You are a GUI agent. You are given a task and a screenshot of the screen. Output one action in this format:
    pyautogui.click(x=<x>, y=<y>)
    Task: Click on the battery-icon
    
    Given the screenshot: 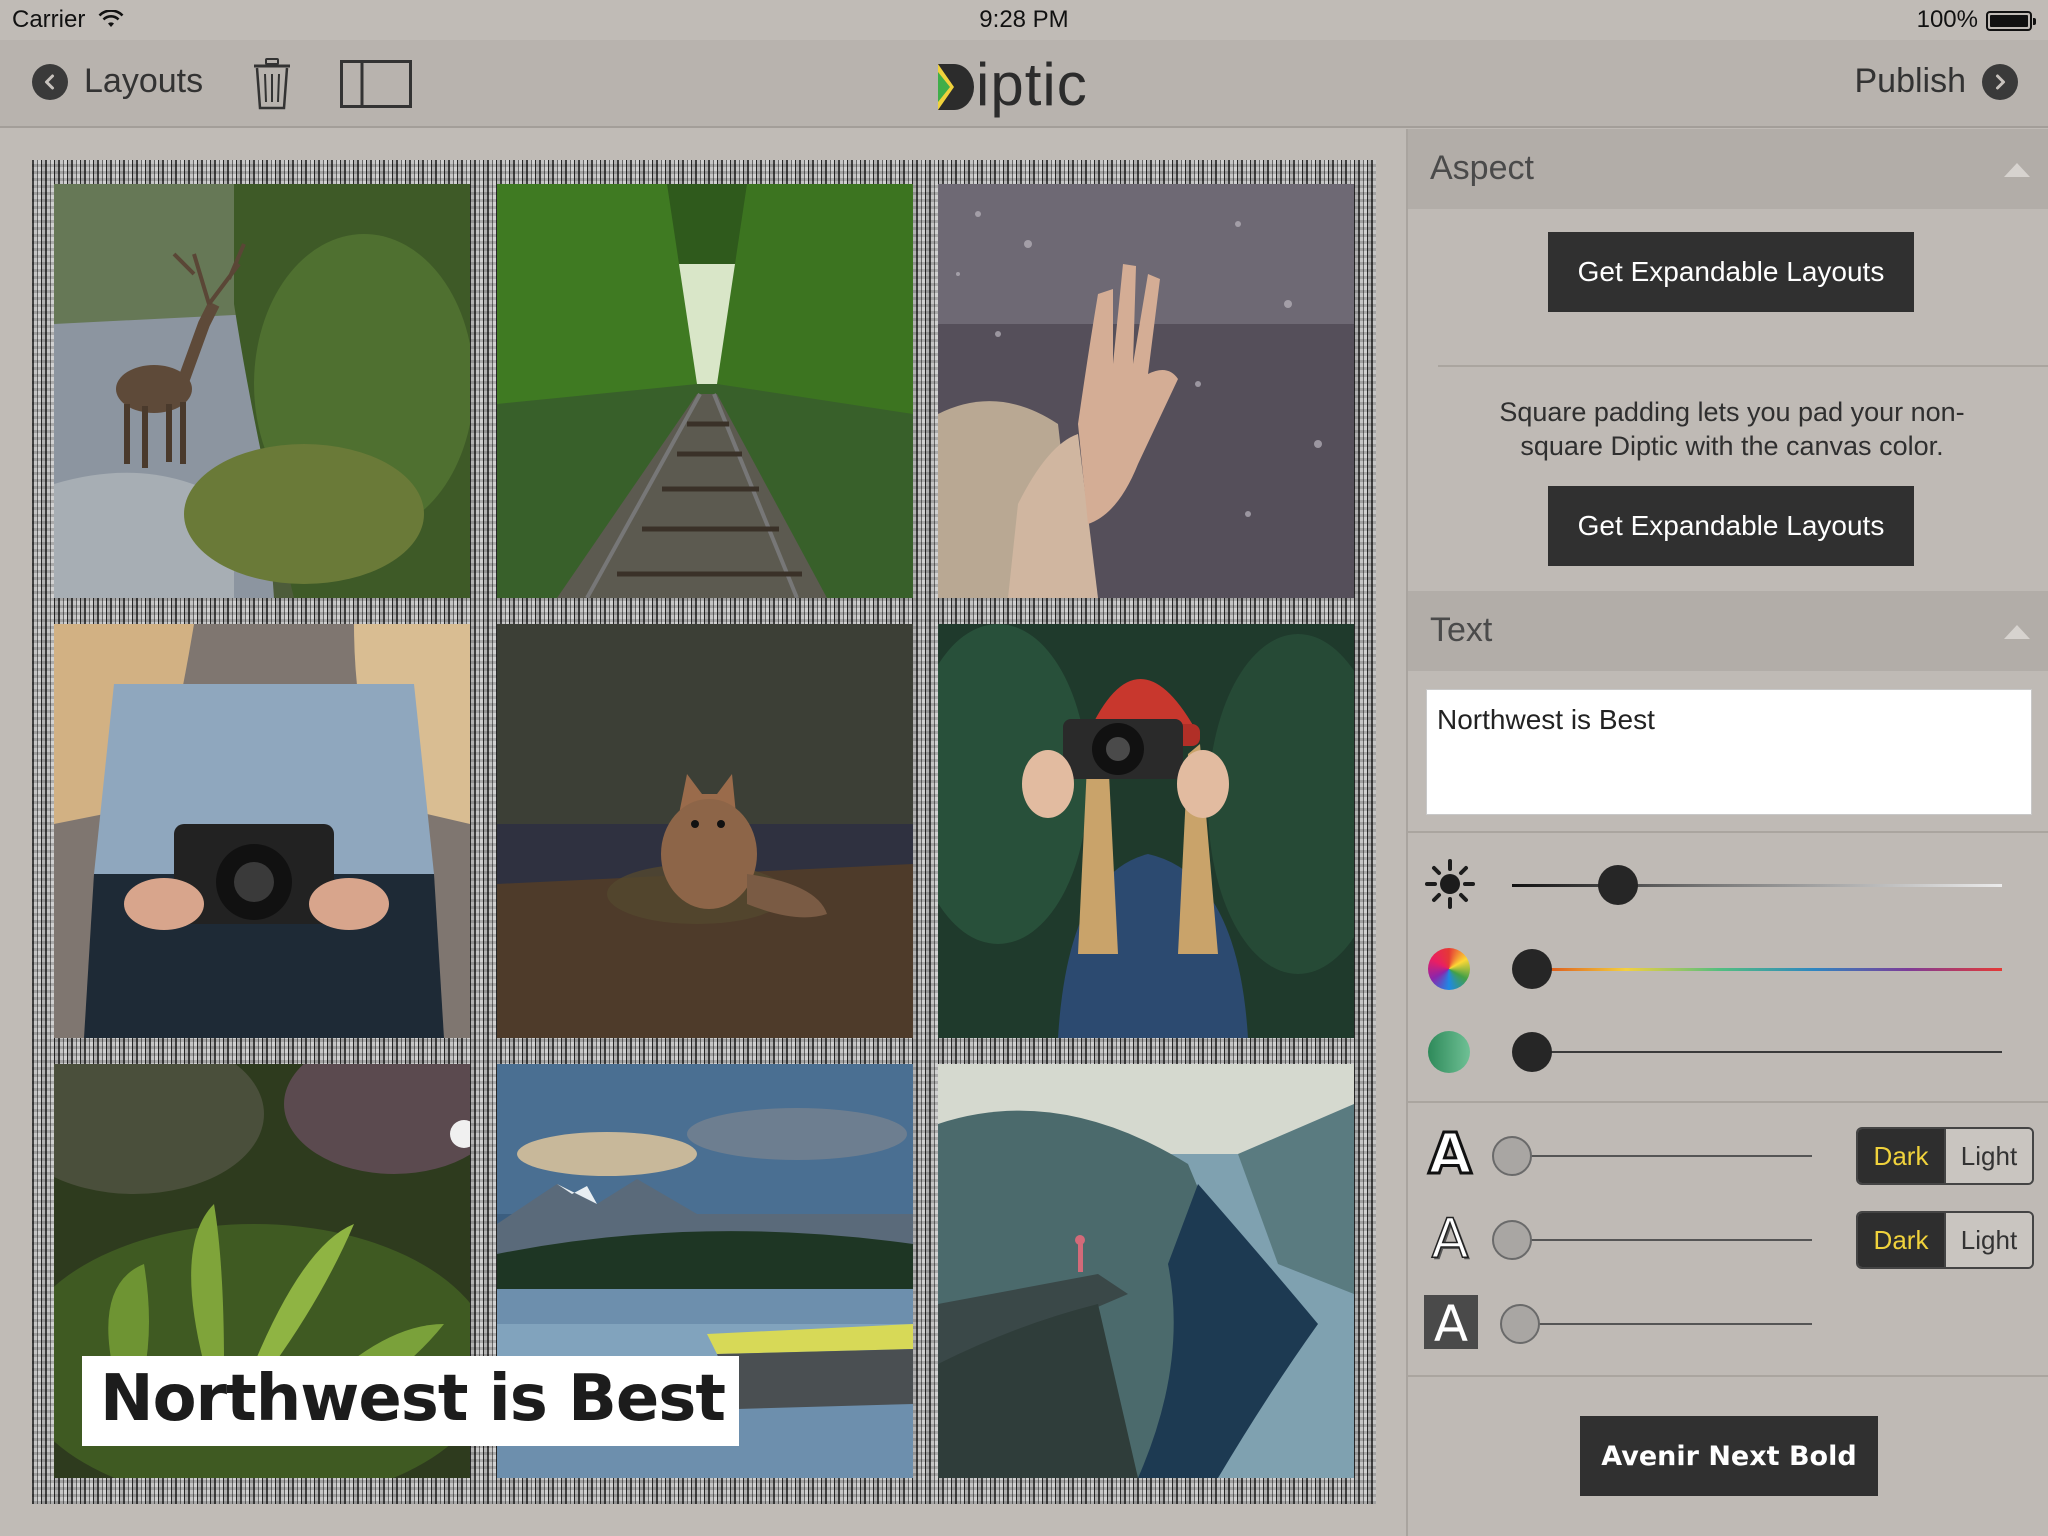 What is the action you would take?
    pyautogui.click(x=2011, y=21)
    